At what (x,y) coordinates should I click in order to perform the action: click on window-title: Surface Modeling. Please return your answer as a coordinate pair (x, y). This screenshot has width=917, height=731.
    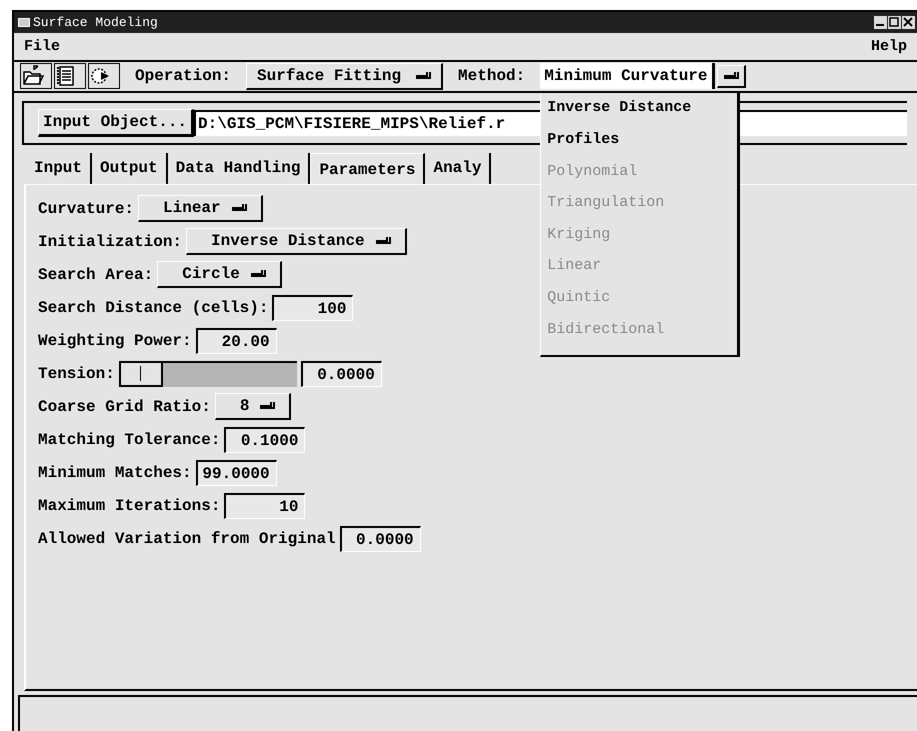
    Looking at the image, I should click on (95, 22).